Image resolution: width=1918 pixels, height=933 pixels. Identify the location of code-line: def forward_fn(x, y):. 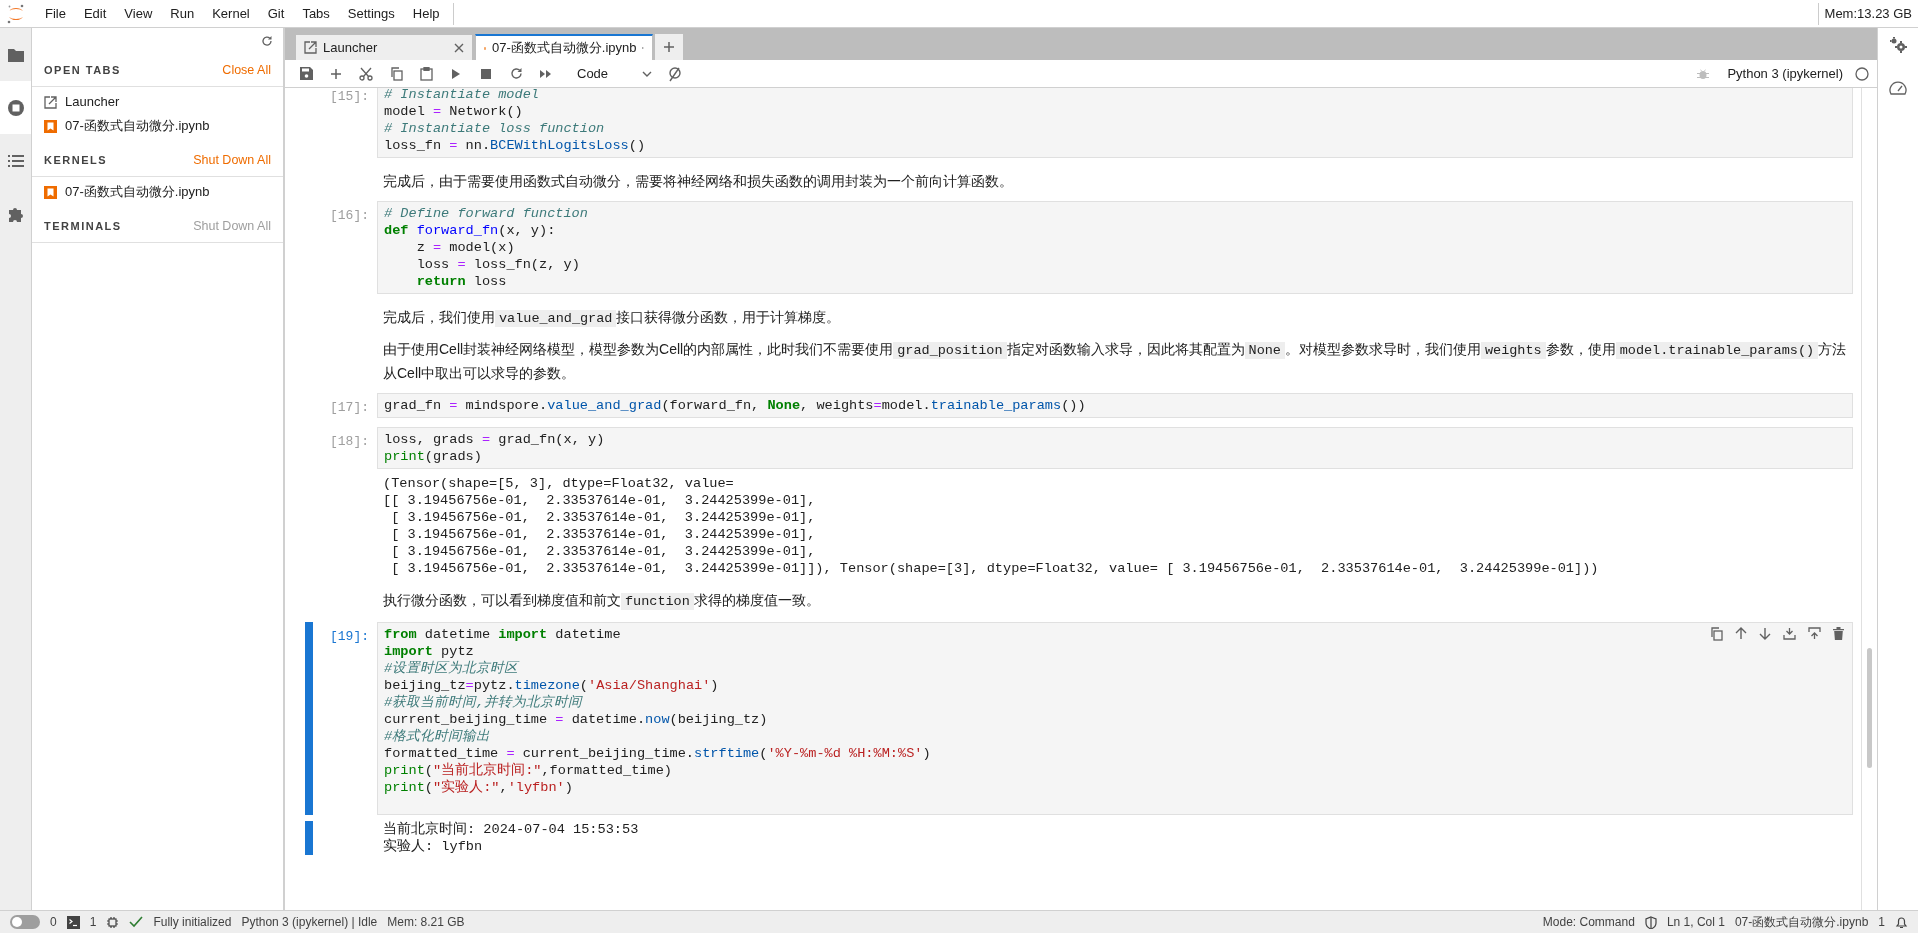
(470, 230).